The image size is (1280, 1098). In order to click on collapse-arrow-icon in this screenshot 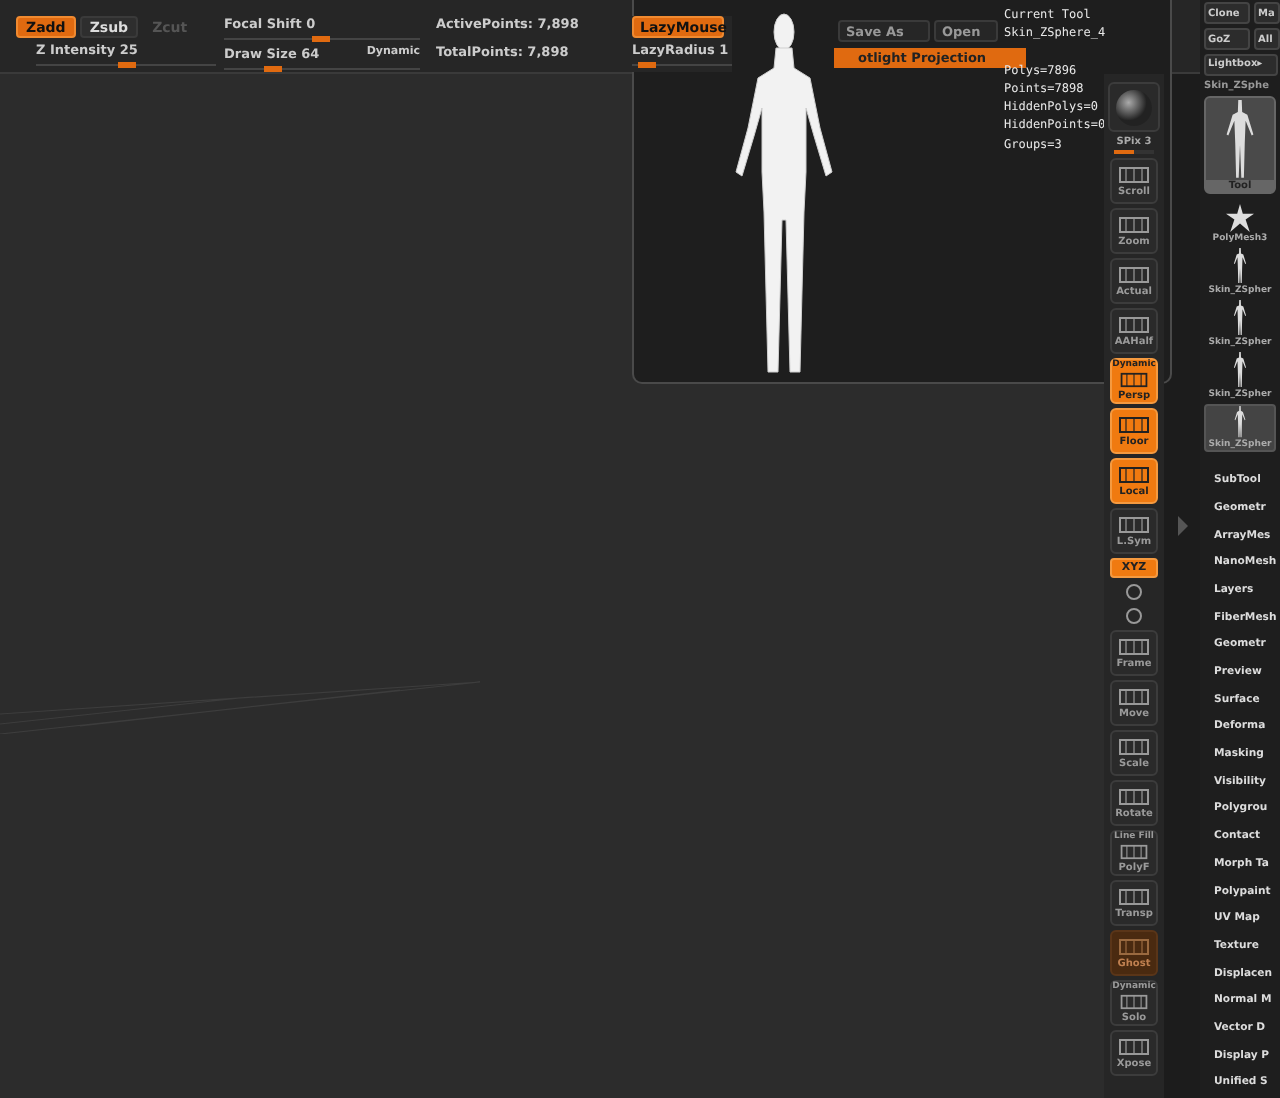, I will do `click(1182, 526)`.